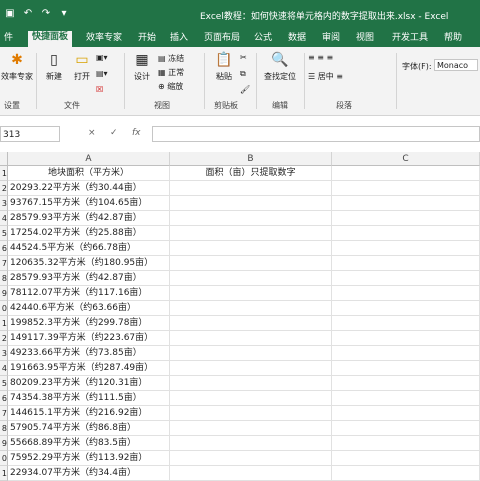 The image size is (480, 481). I want to click on cell-a: 55668.89平方米（约83.5亩）, so click(89, 443).